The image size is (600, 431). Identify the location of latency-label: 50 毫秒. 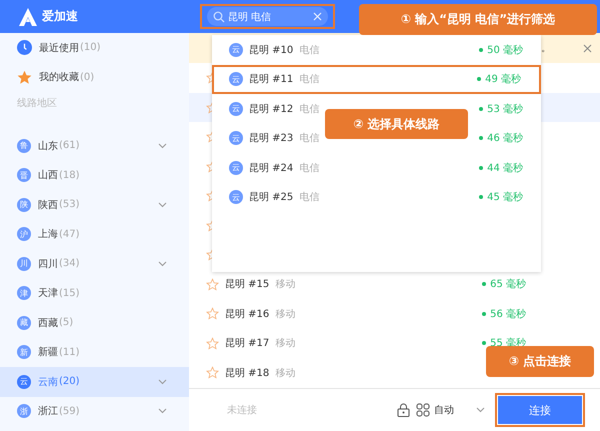
(505, 50).